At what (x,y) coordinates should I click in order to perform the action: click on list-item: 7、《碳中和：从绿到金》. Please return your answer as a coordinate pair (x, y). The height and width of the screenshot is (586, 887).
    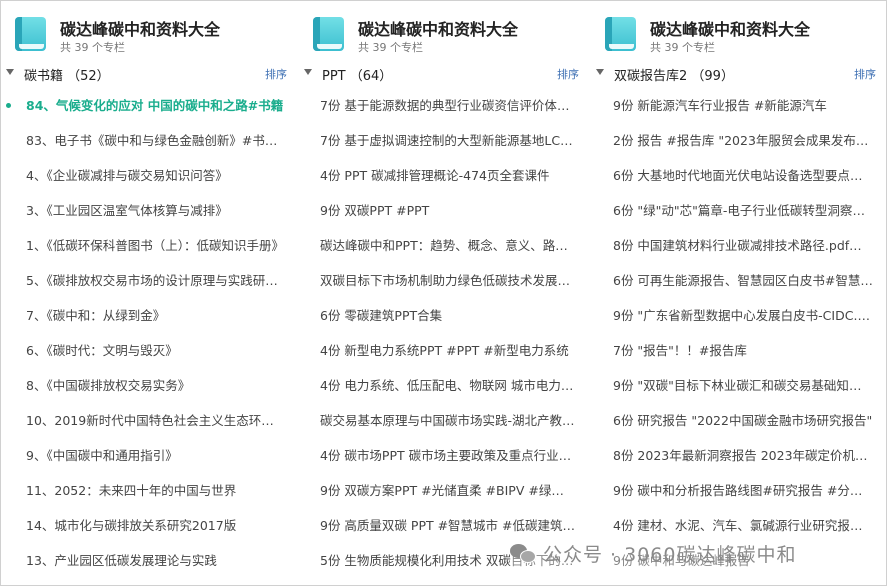
    Looking at the image, I should click on (149, 315).